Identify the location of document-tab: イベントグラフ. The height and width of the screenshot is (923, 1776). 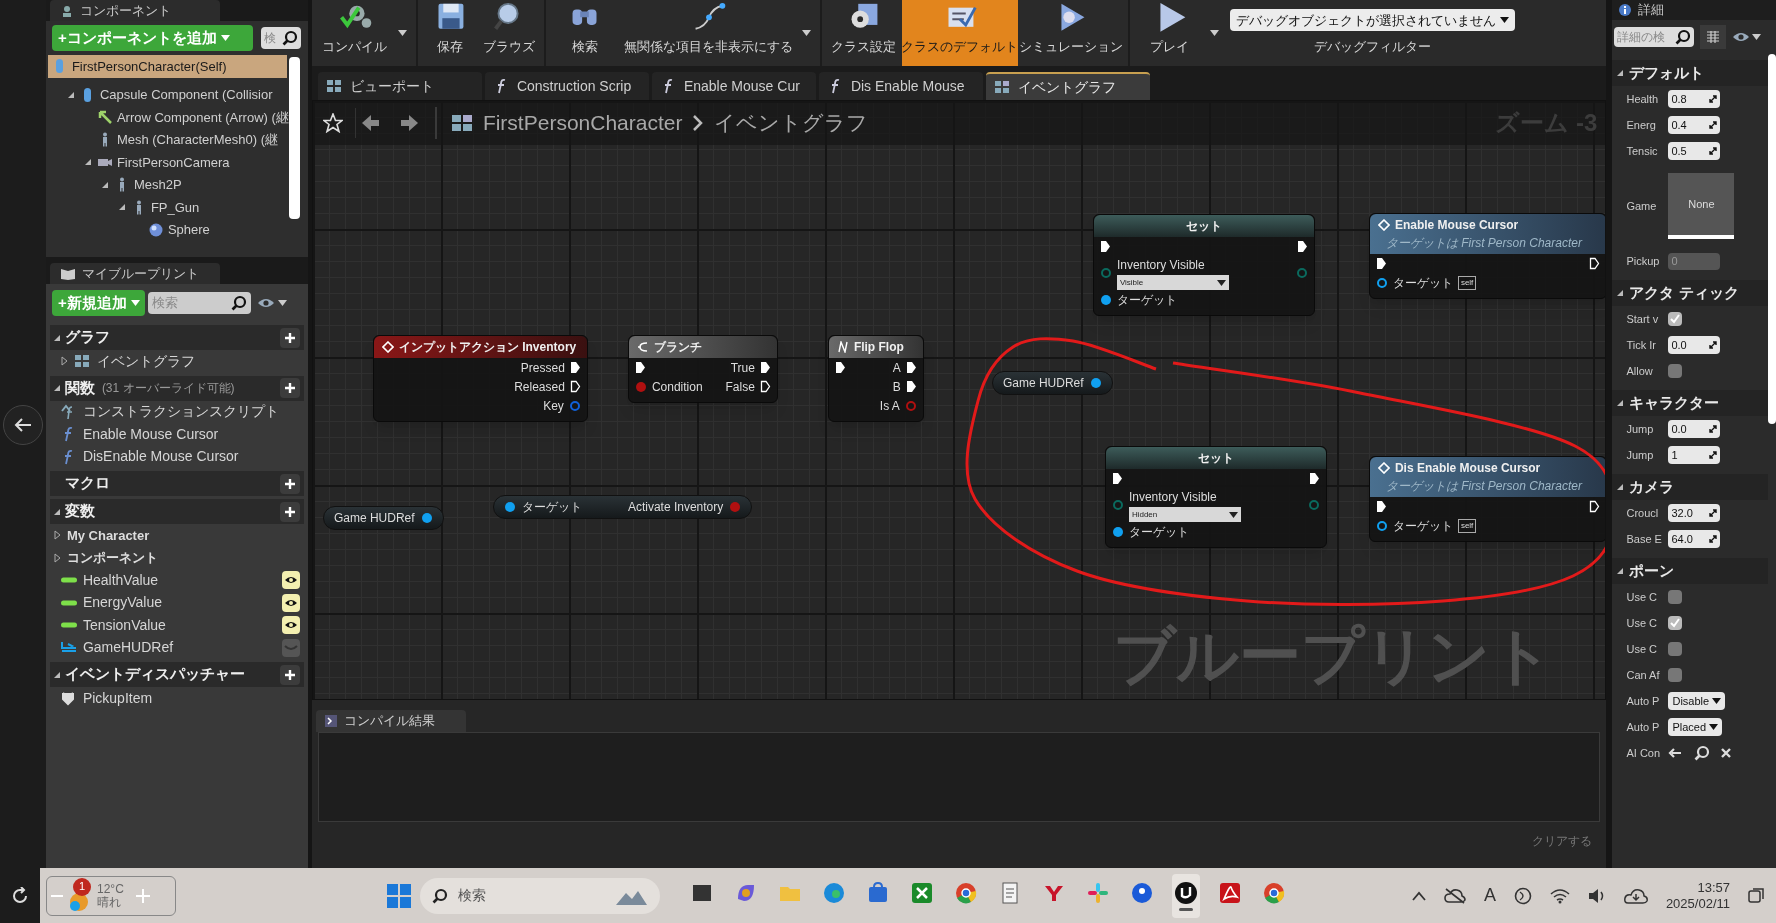
(1067, 86).